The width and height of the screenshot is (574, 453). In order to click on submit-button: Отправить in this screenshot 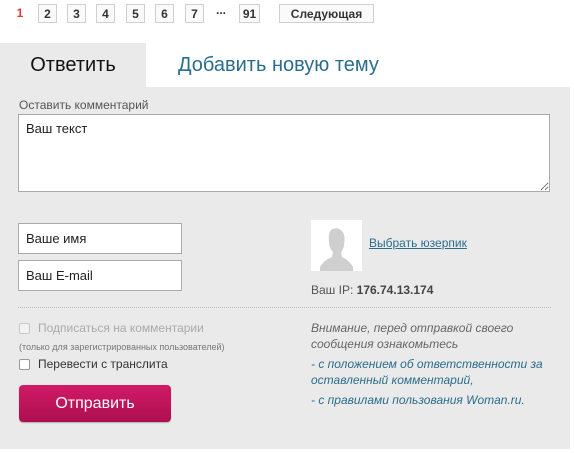, I will do `click(95, 403)`.